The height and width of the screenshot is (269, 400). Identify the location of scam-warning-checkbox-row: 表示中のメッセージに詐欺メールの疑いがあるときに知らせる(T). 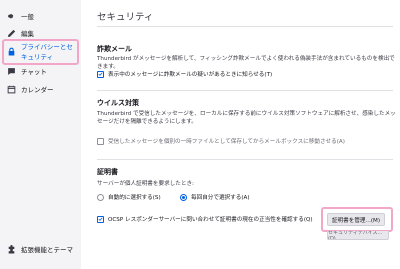
(184, 74).